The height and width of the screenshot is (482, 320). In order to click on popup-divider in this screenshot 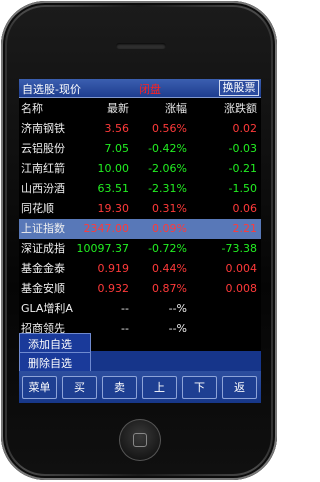, I will do `click(55, 352)`.